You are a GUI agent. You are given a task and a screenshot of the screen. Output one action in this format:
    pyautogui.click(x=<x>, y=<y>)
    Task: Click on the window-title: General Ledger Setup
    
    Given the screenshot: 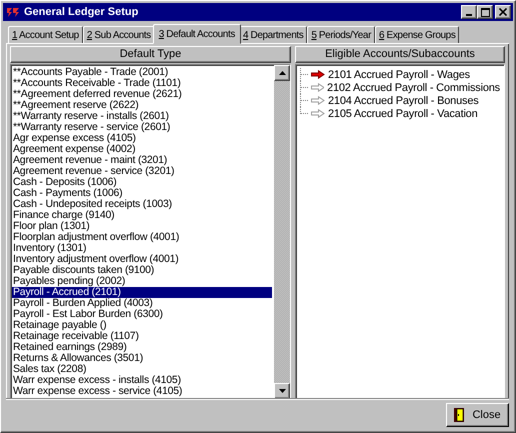 What is the action you would take?
    pyautogui.click(x=82, y=12)
    